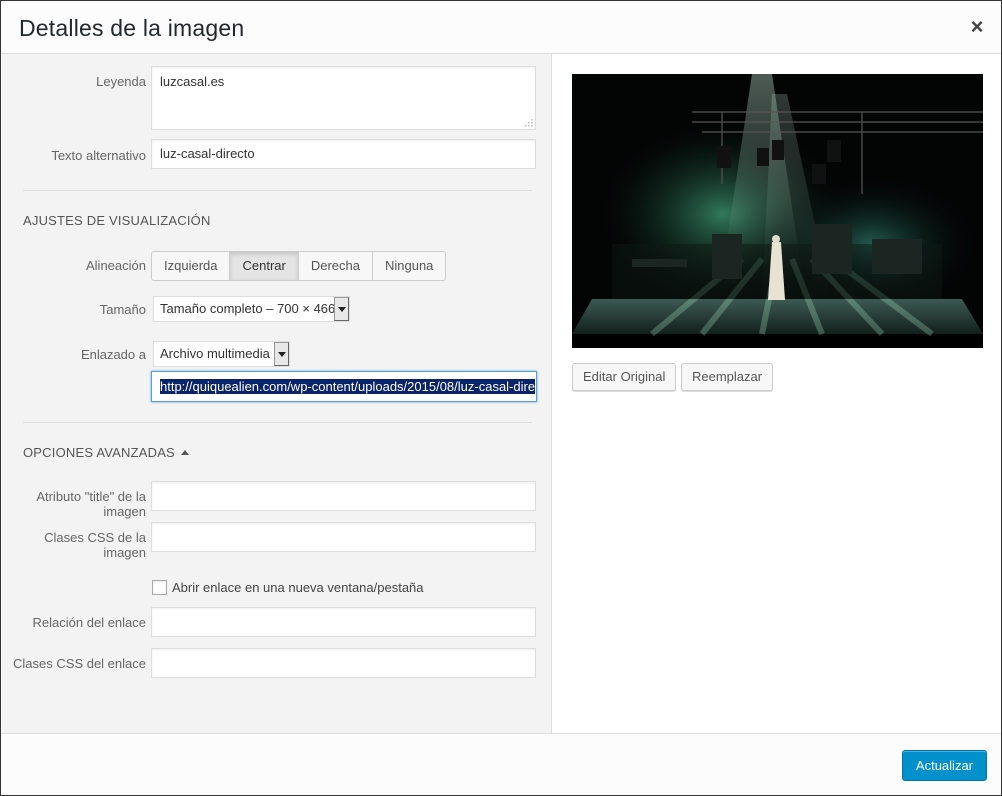 The image size is (1002, 796). Describe the element at coordinates (528, 122) in the screenshot. I see `resize-grip-icon` at that location.